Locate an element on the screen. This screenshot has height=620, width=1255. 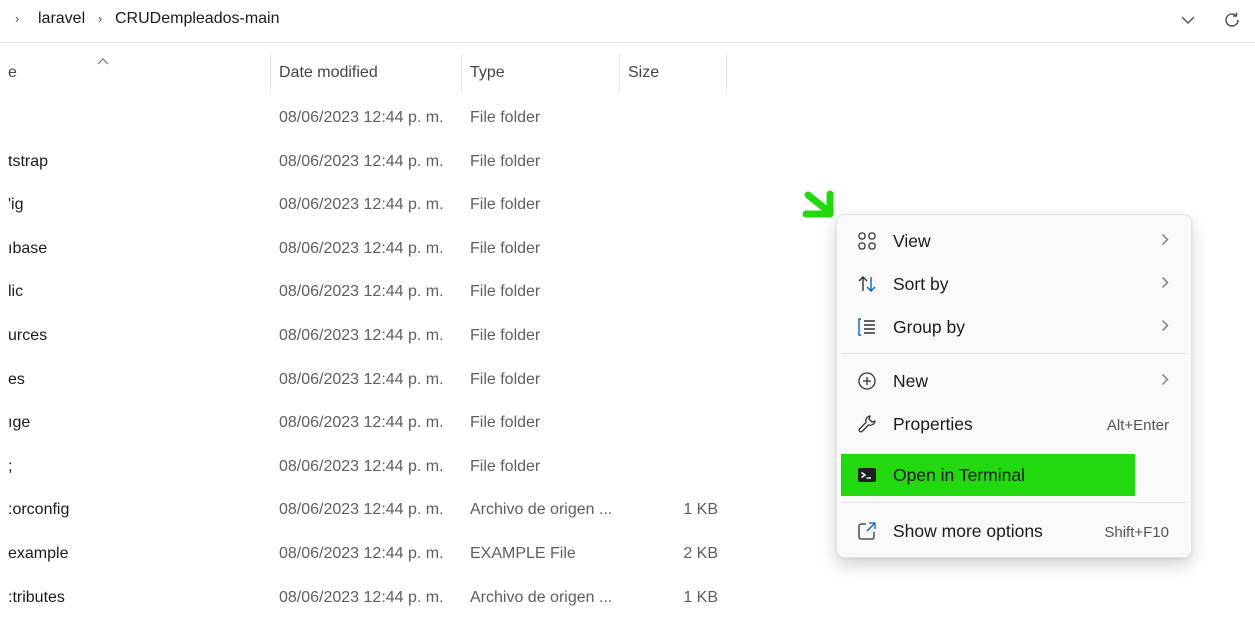
file-row: ıge 08/06/2023 12:44 p. m. File folder is located at coordinates (370, 424).